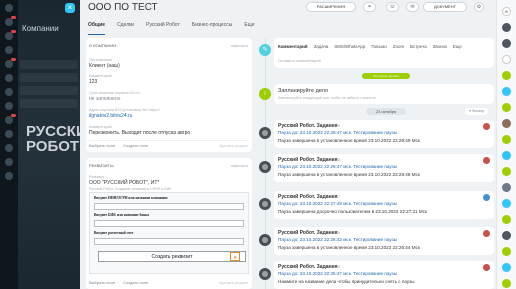 The height and width of the screenshot is (289, 516). What do you see at coordinates (114, 93) in the screenshot?
I see `field-label: Срок лицензии портала b24.ru` at bounding box center [114, 93].